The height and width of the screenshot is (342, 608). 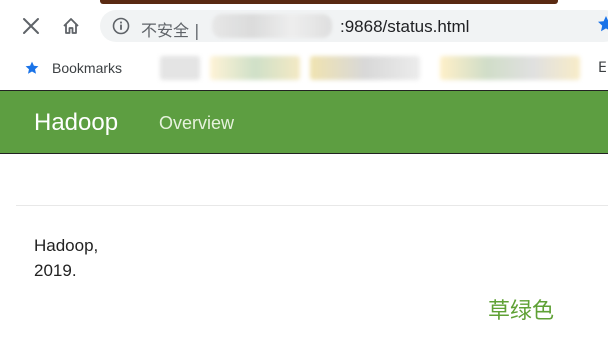 What do you see at coordinates (602, 24) in the screenshot?
I see `star-icon` at bounding box center [602, 24].